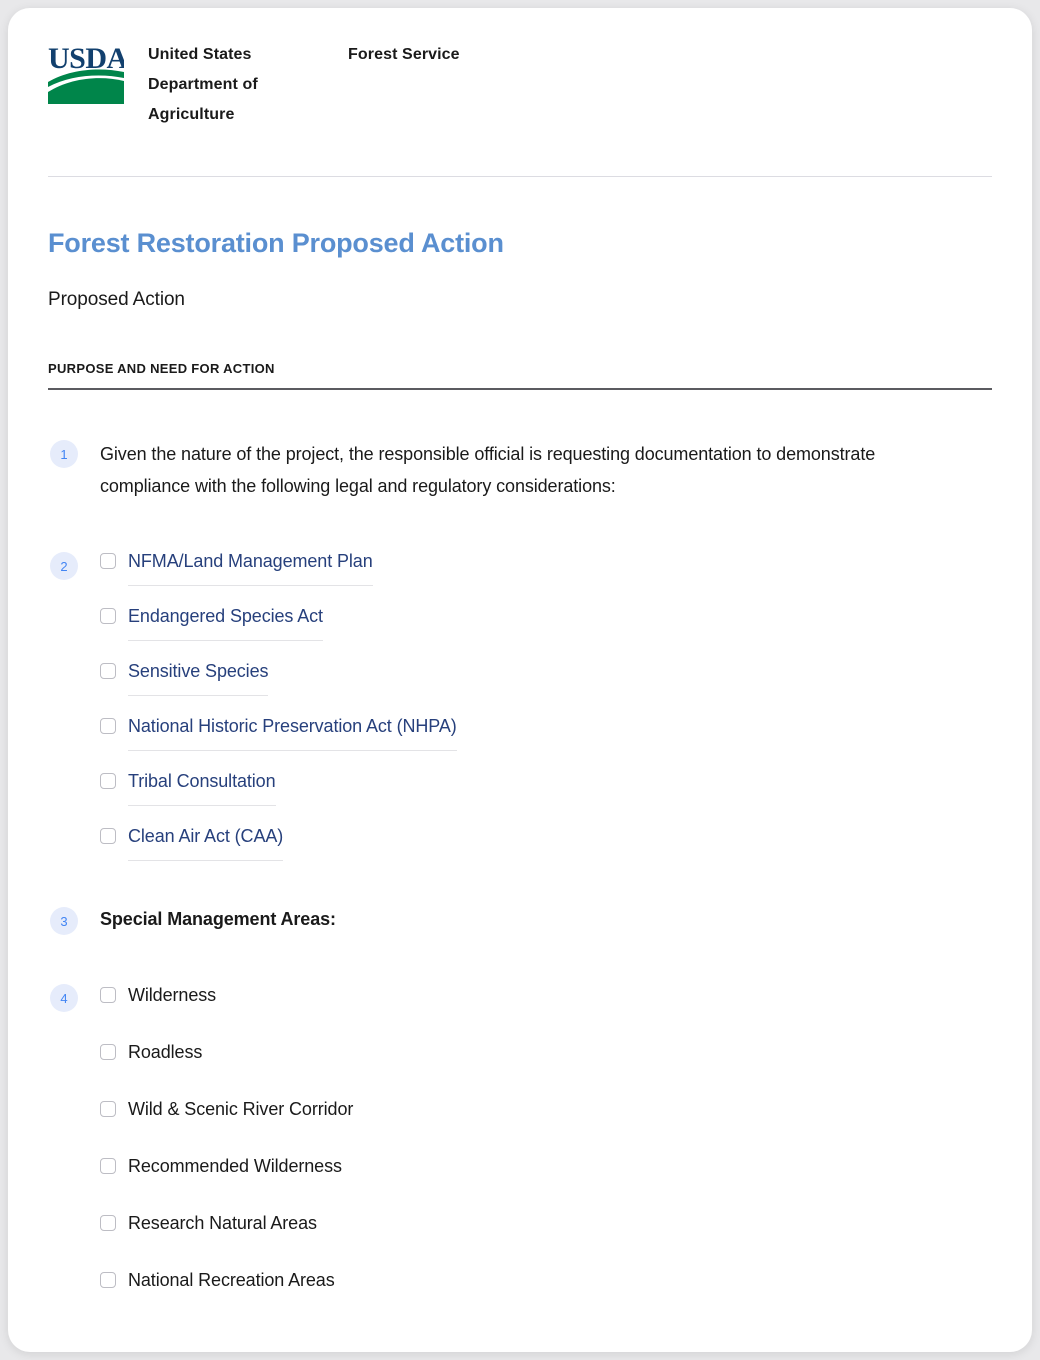  What do you see at coordinates (108, 781) in the screenshot?
I see `checkbox-tribal-consultation` at bounding box center [108, 781].